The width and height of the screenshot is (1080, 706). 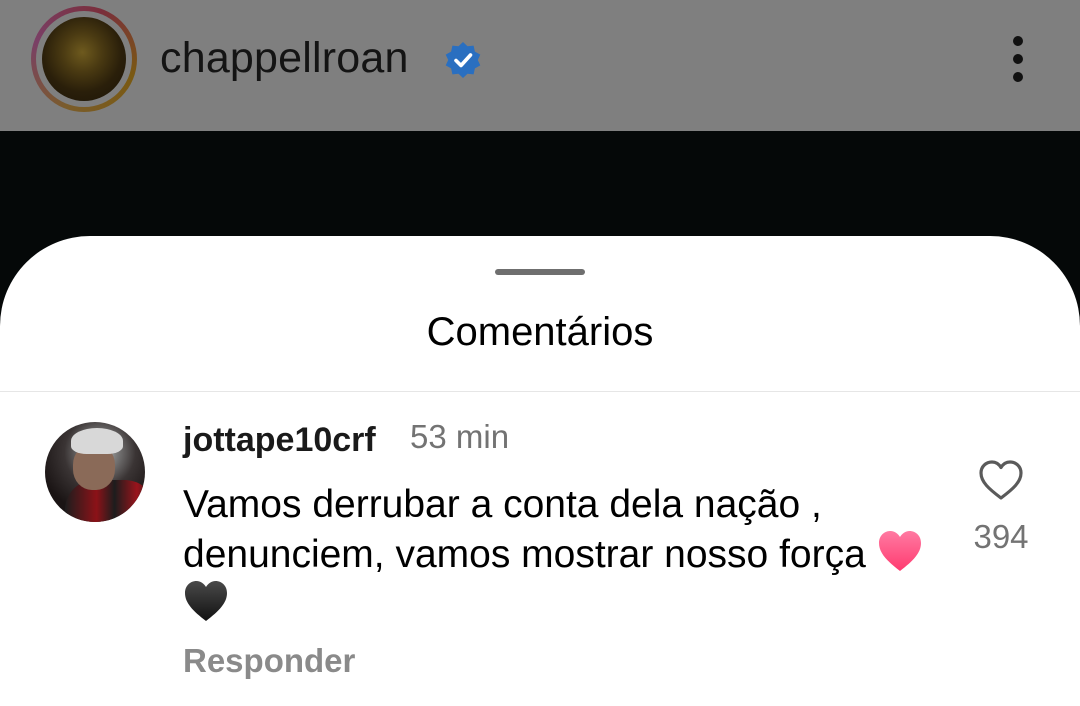 What do you see at coordinates (540, 391) in the screenshot?
I see `divider` at bounding box center [540, 391].